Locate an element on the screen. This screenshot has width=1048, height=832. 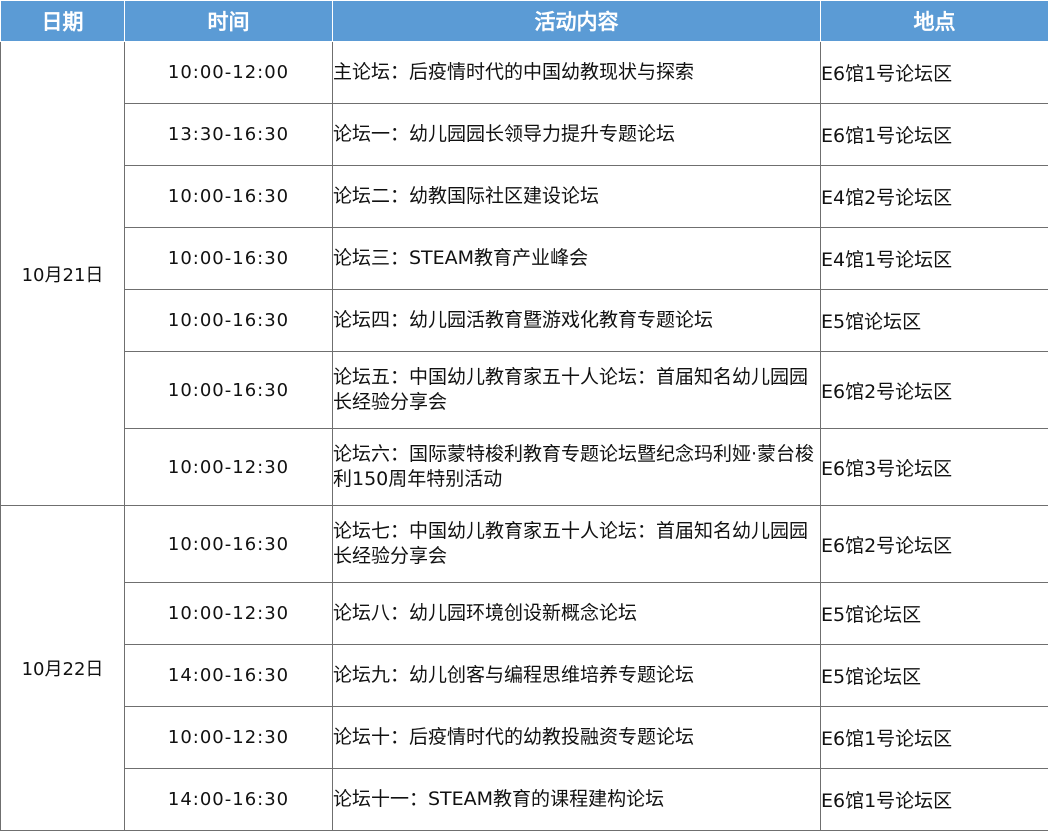
table-row: 10:00-12:30 论坛十：后疫情时代的幼教投融资专题论坛 E6馆1号论坛区 is located at coordinates (524, 737).